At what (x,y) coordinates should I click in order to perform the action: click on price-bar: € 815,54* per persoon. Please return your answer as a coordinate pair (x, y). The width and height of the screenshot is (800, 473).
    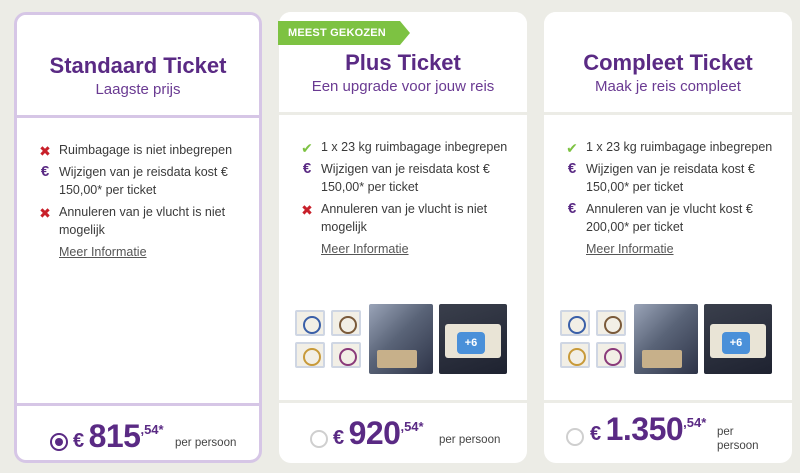
    Looking at the image, I should click on (138, 433).